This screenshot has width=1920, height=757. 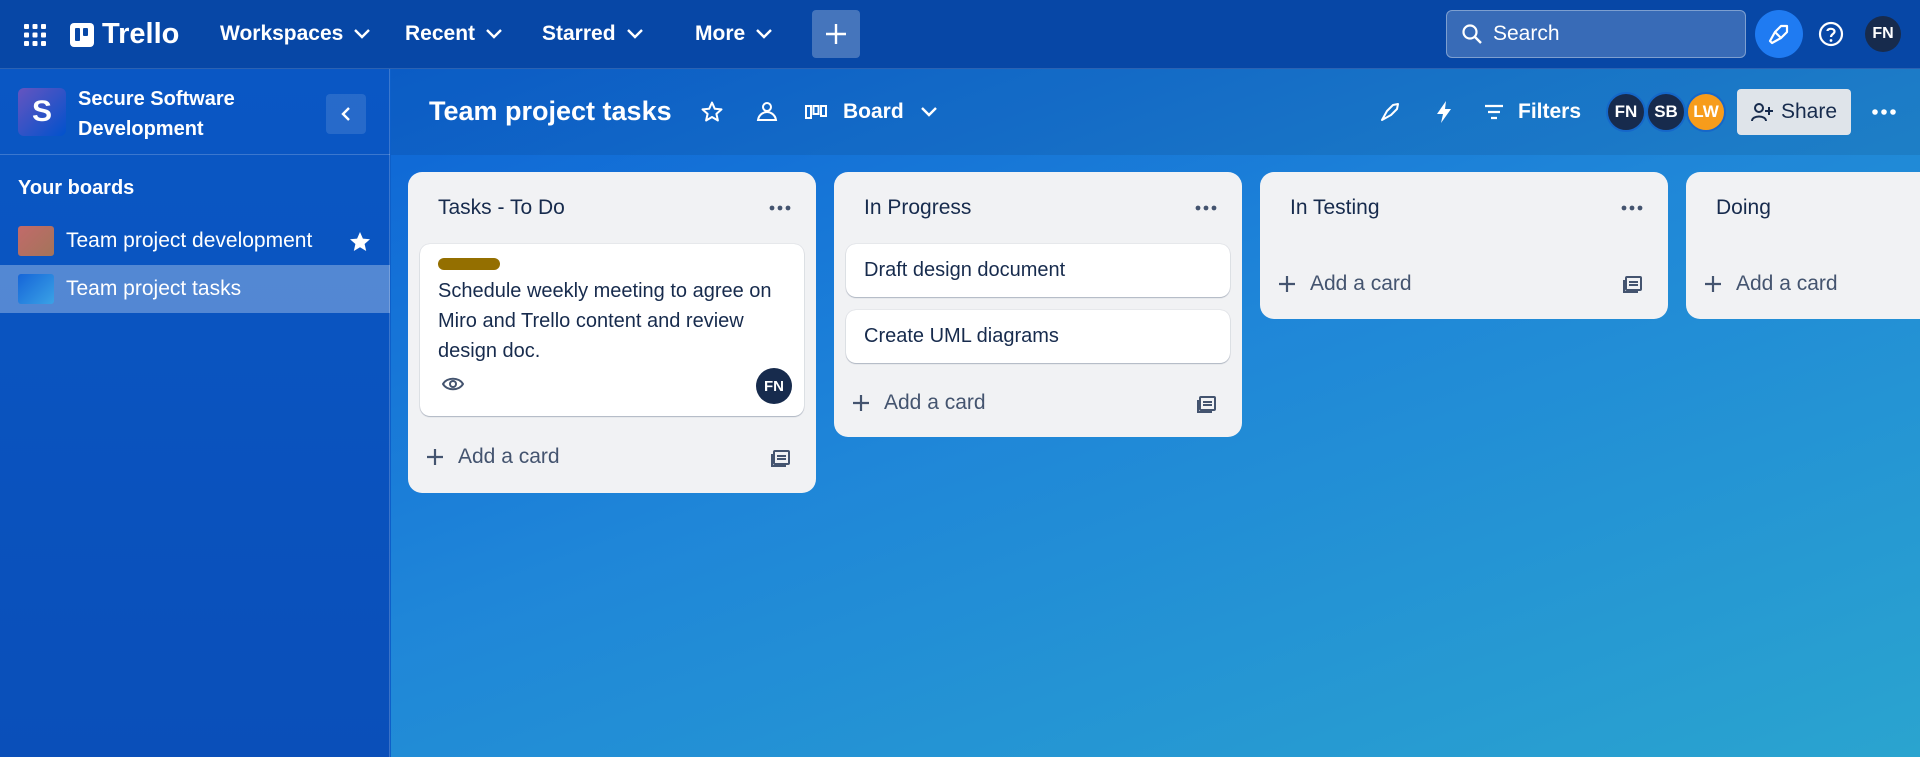 I want to click on people-icon, so click(x=767, y=111).